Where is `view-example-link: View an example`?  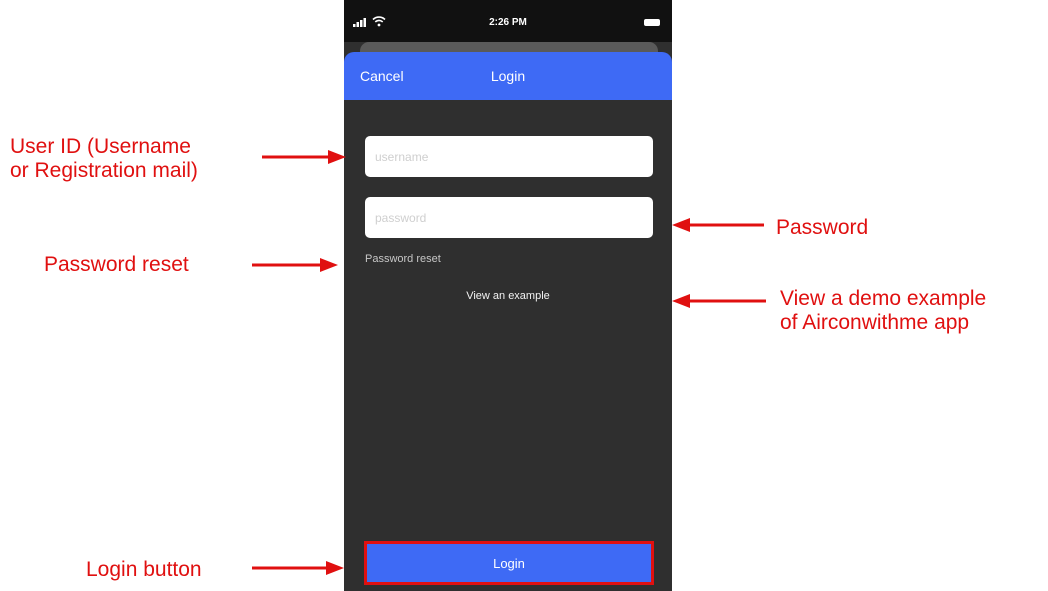
view-example-link: View an example is located at coordinates (508, 296).